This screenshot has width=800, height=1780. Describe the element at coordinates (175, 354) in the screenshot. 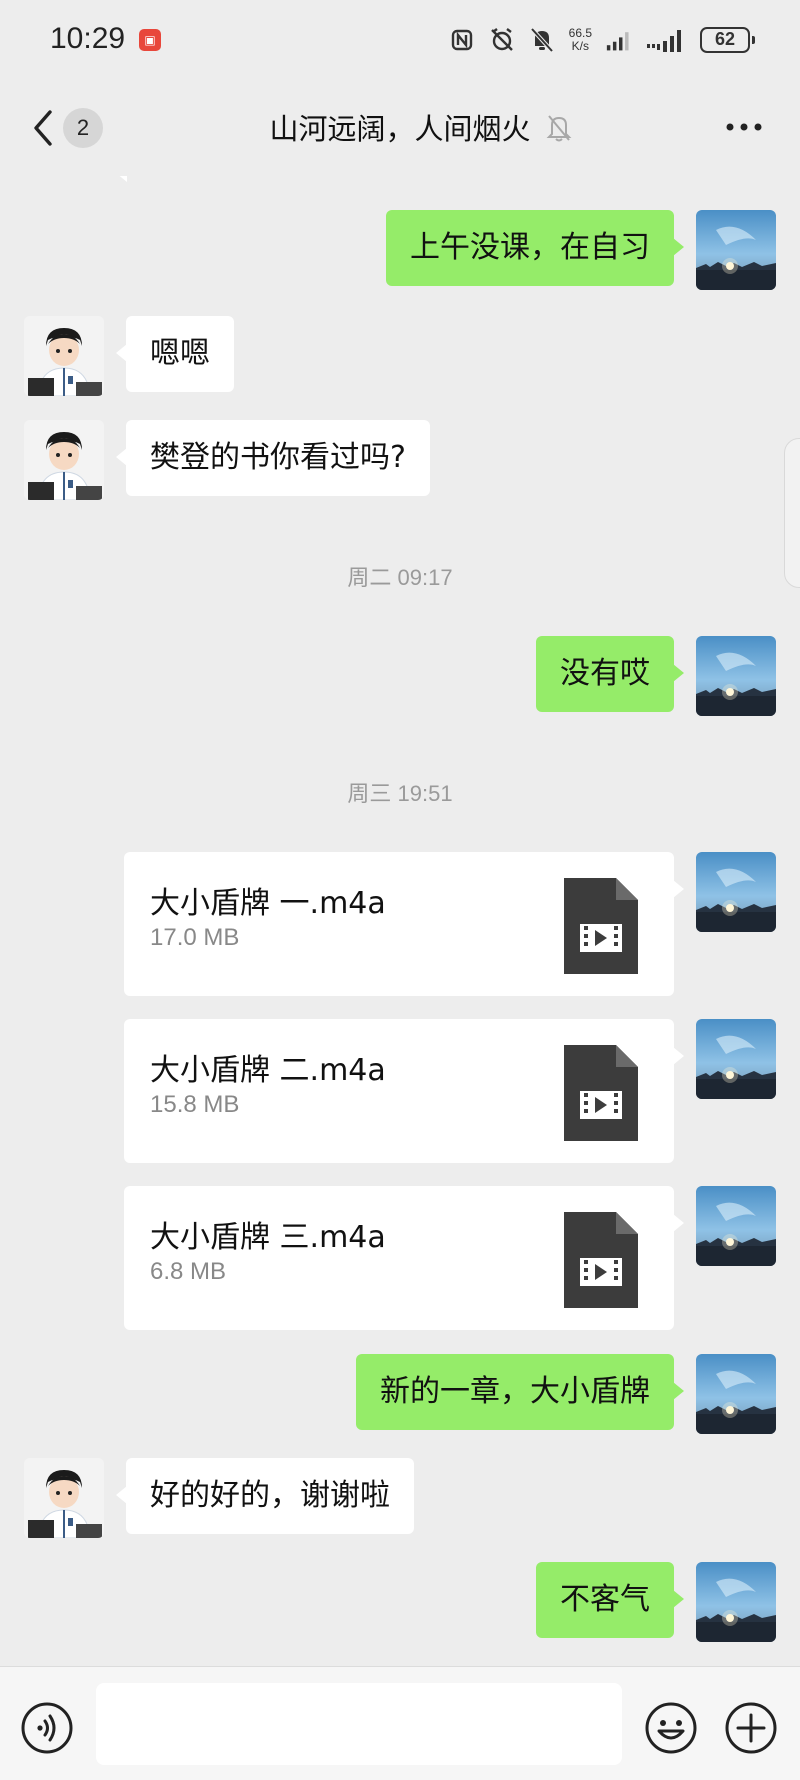

I see `message-bubble-peer: 嗯嗯` at that location.